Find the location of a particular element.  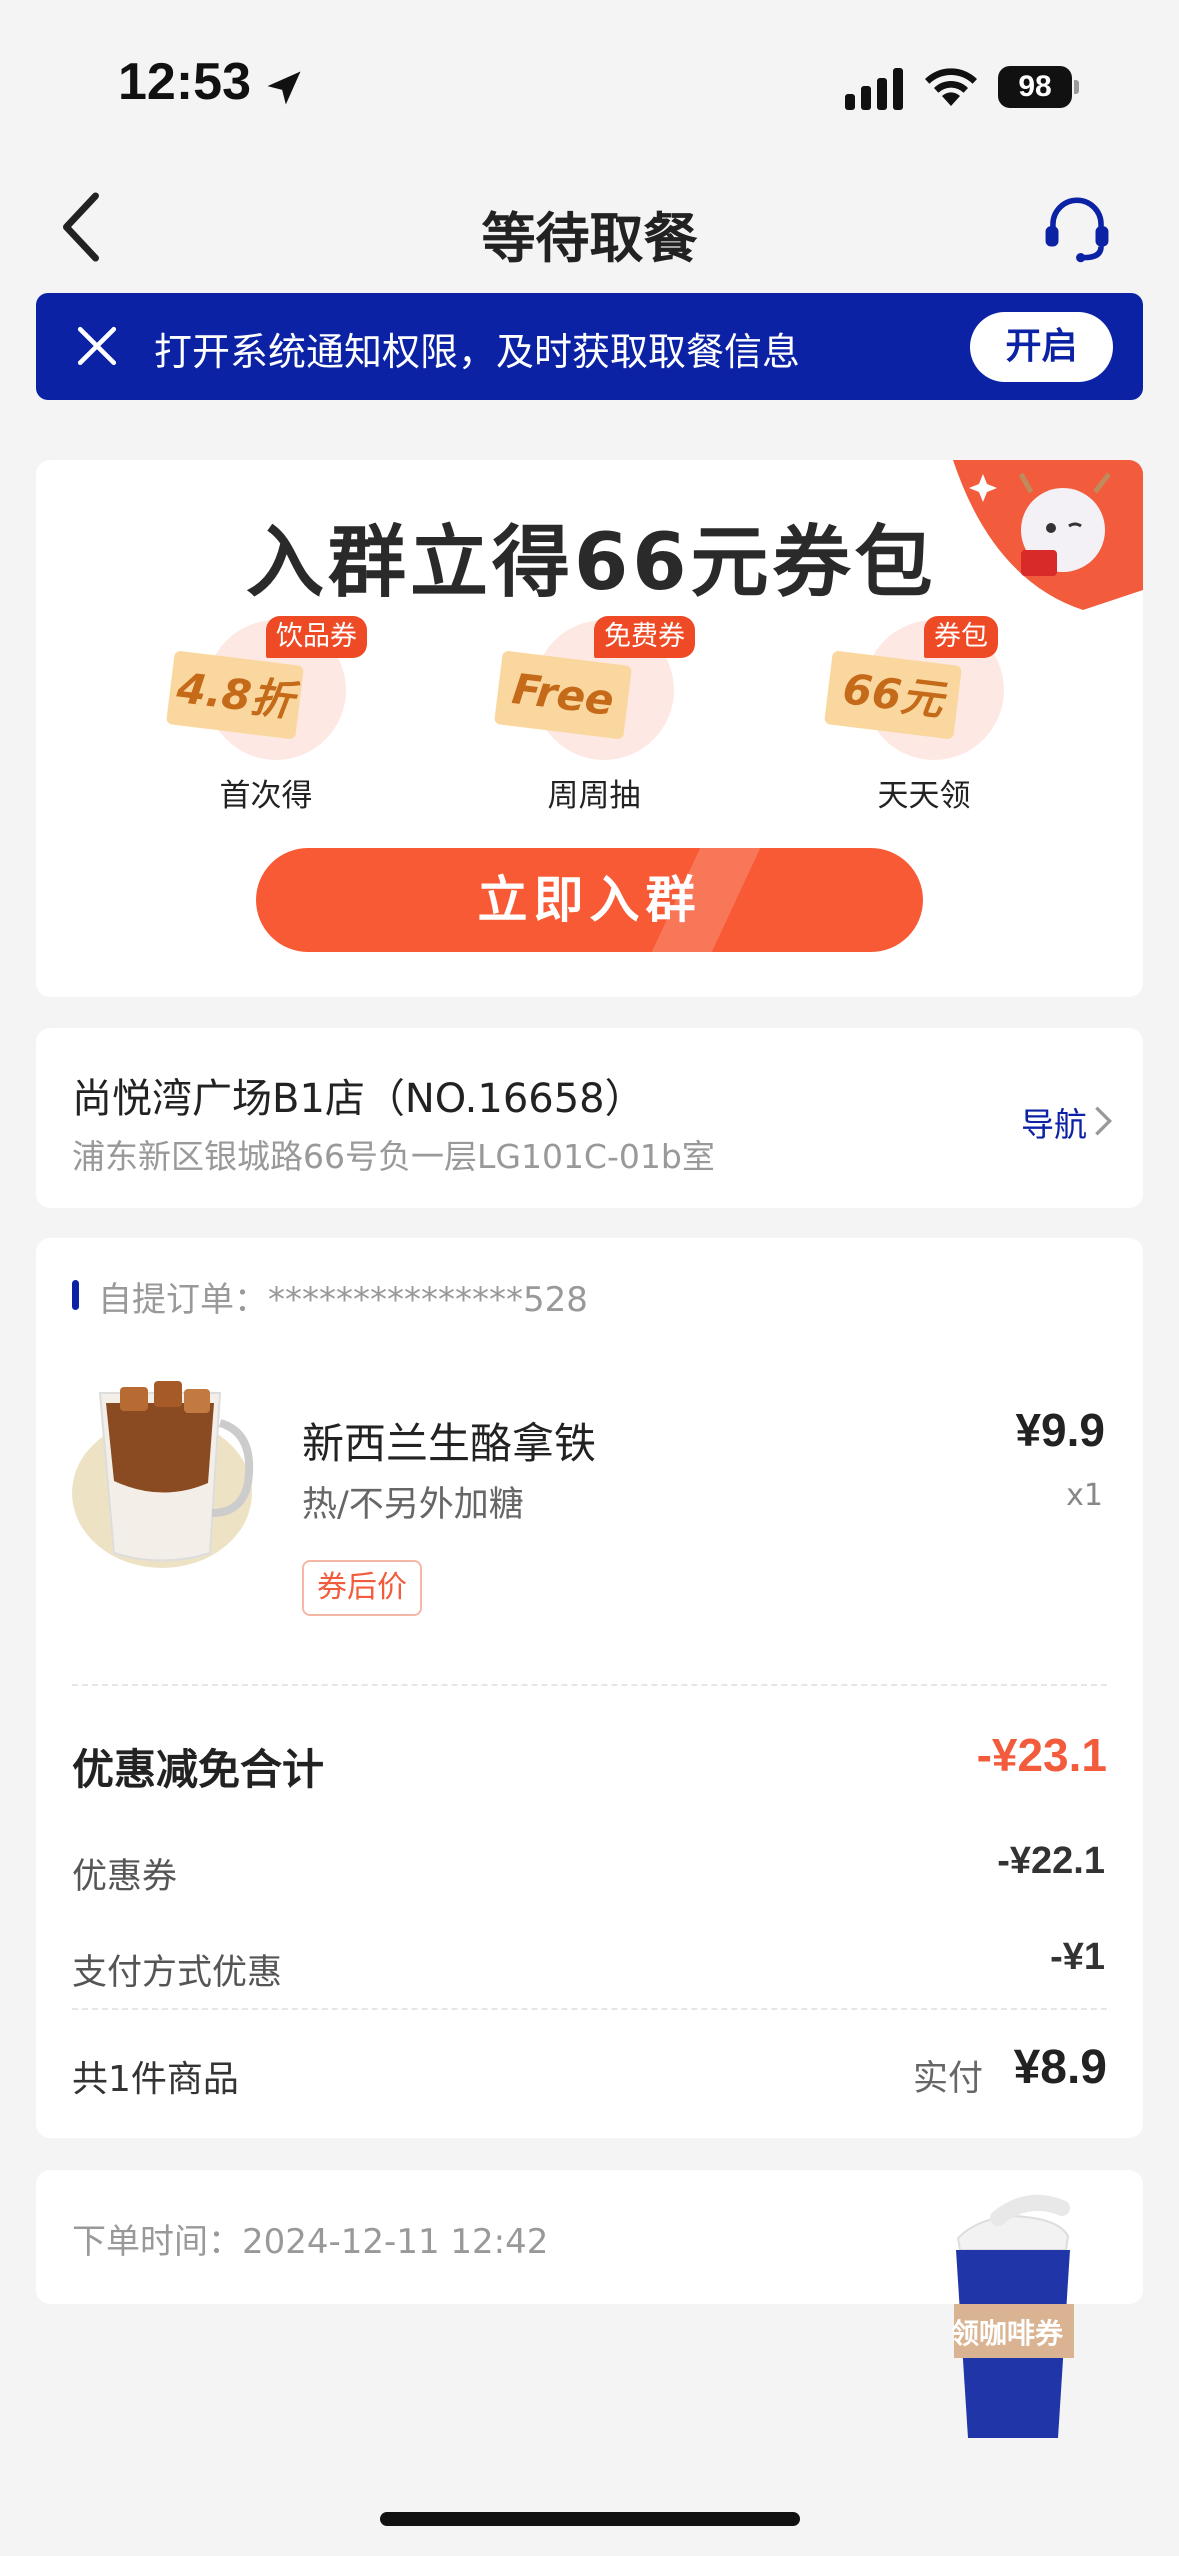

product-image is located at coordinates (163, 1474).